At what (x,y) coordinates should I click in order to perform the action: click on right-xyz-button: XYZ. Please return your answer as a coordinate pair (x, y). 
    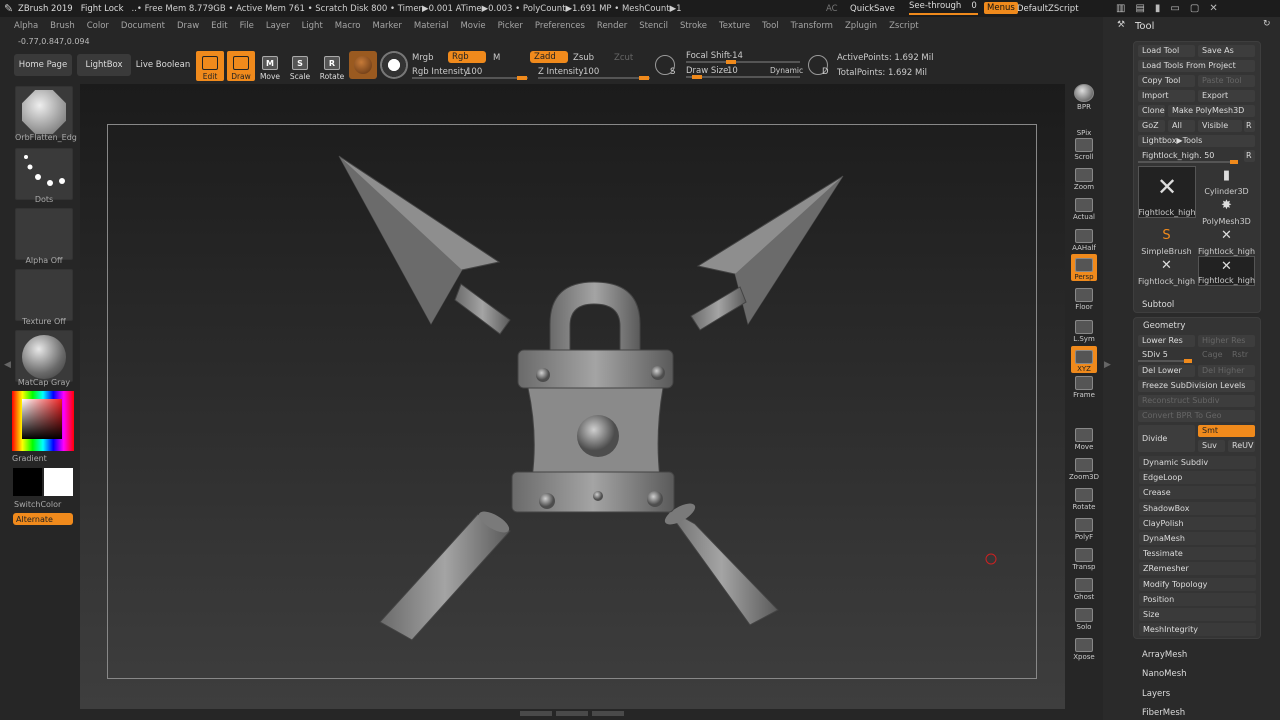
    Looking at the image, I should click on (1084, 359).